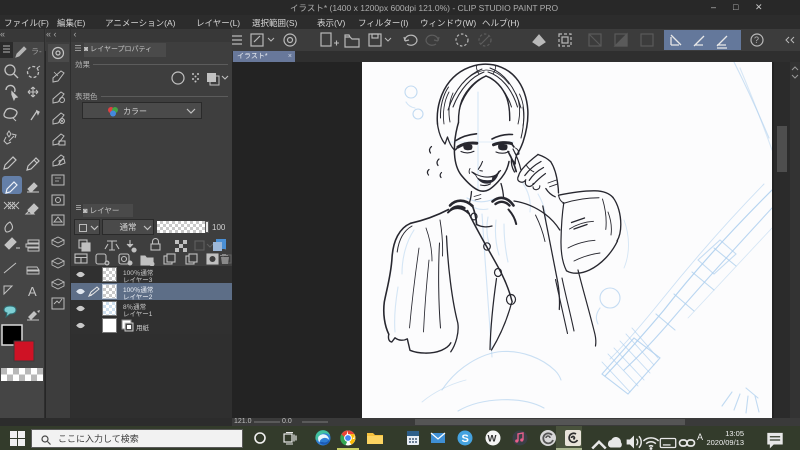  What do you see at coordinates (36, 51) in the screenshot?
I see `svg-text: ラ-` at bounding box center [36, 51].